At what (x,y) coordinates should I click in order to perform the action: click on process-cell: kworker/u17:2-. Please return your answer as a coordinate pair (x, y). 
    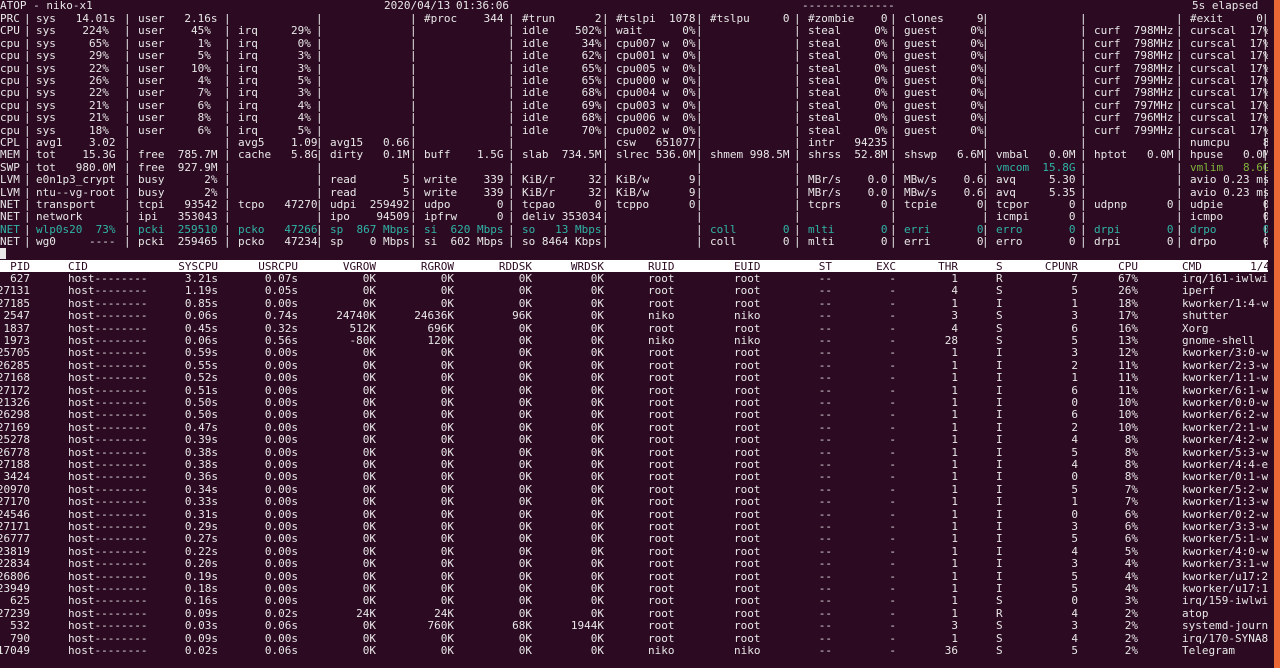
    Looking at the image, I should click on (1228, 576).